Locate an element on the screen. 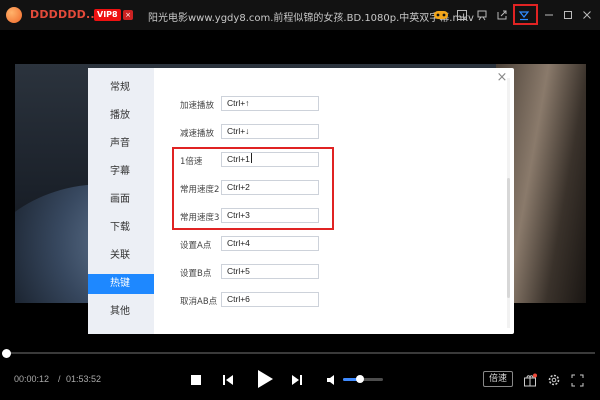  close-icon is located at coordinates (587, 15).